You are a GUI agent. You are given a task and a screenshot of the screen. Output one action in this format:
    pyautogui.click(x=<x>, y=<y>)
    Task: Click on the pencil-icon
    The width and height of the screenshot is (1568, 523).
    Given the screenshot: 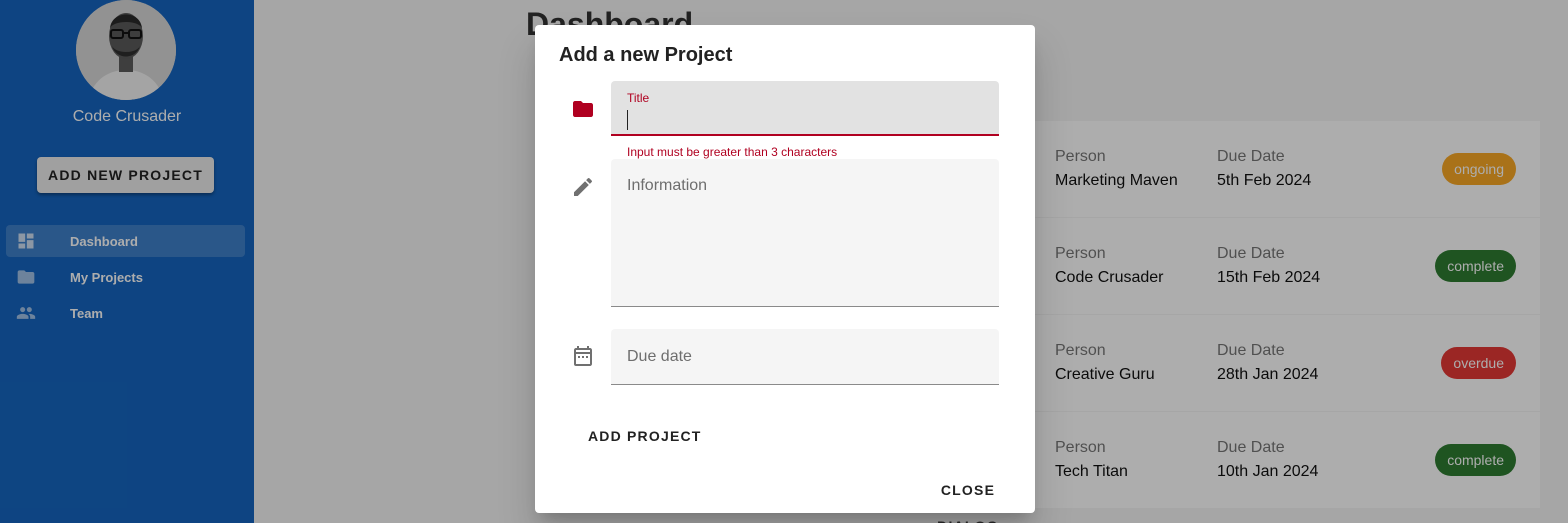 What is the action you would take?
    pyautogui.click(x=583, y=187)
    